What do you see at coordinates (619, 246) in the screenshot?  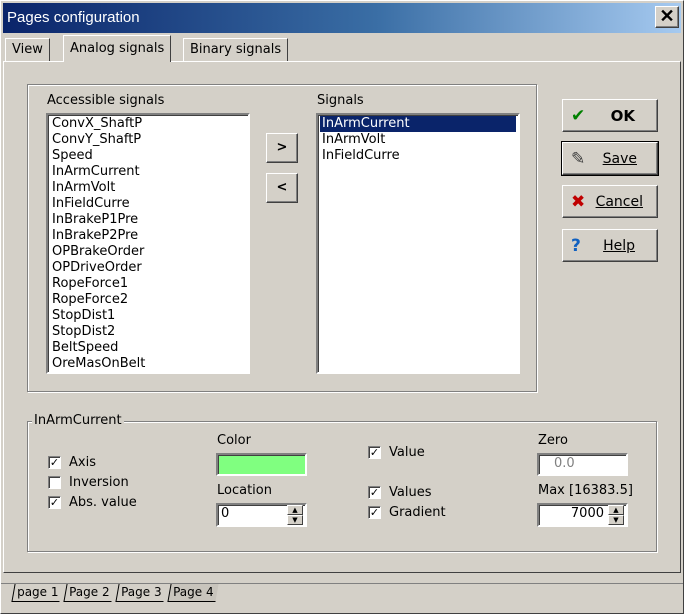 I see `help-button-label: Help` at bounding box center [619, 246].